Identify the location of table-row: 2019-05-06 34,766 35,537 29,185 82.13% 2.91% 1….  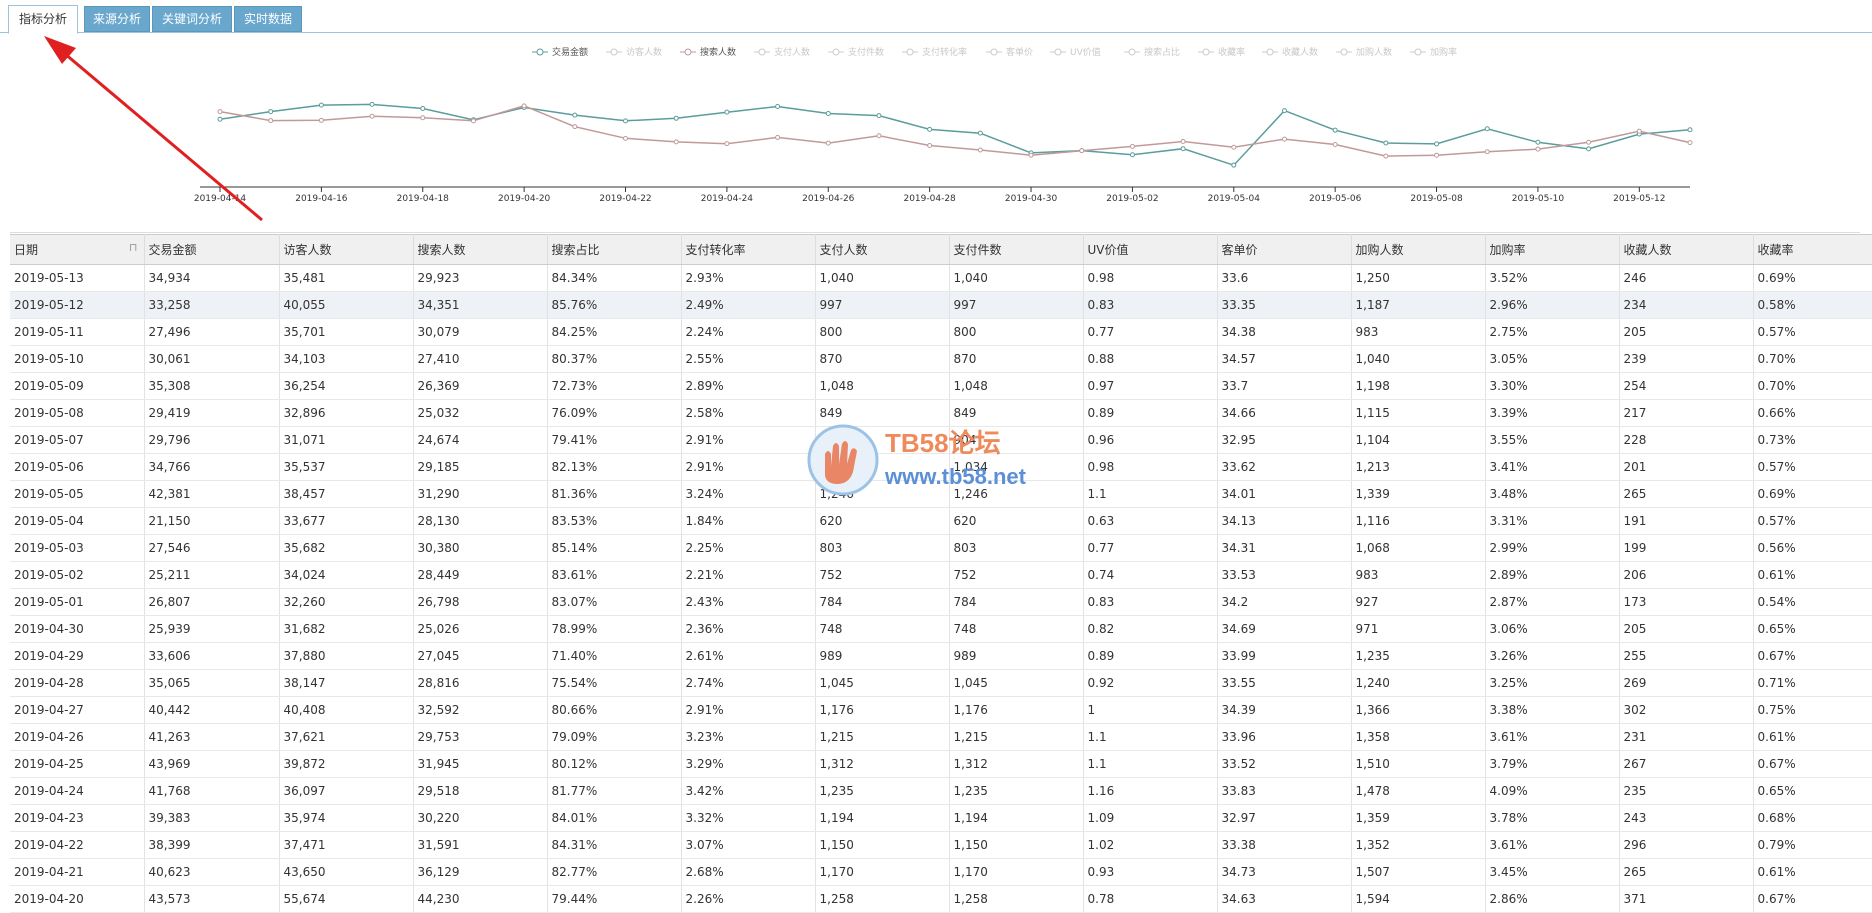
(941, 467).